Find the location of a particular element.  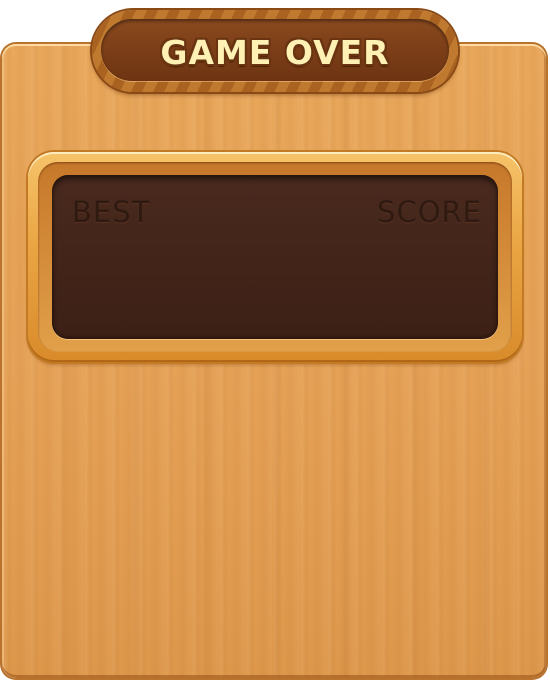

game-over-title: GAME OVER is located at coordinates (275, 52).